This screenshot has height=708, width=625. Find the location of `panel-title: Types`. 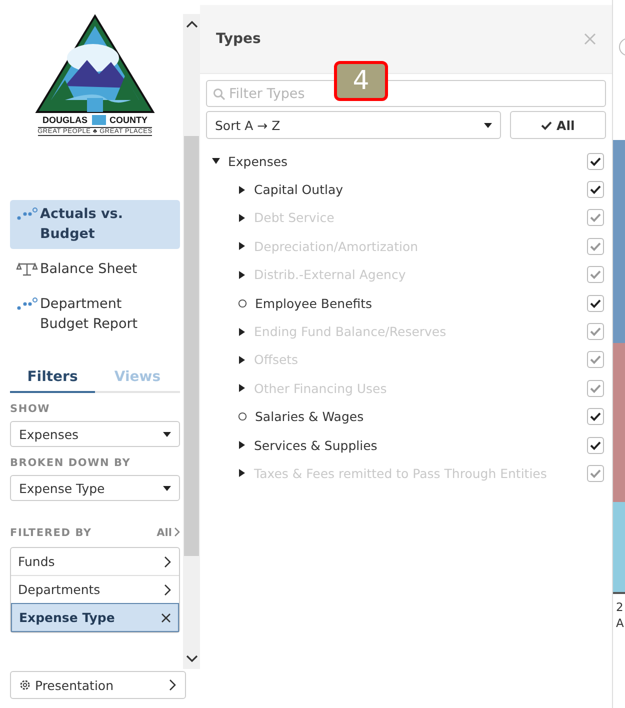

panel-title: Types is located at coordinates (238, 39).